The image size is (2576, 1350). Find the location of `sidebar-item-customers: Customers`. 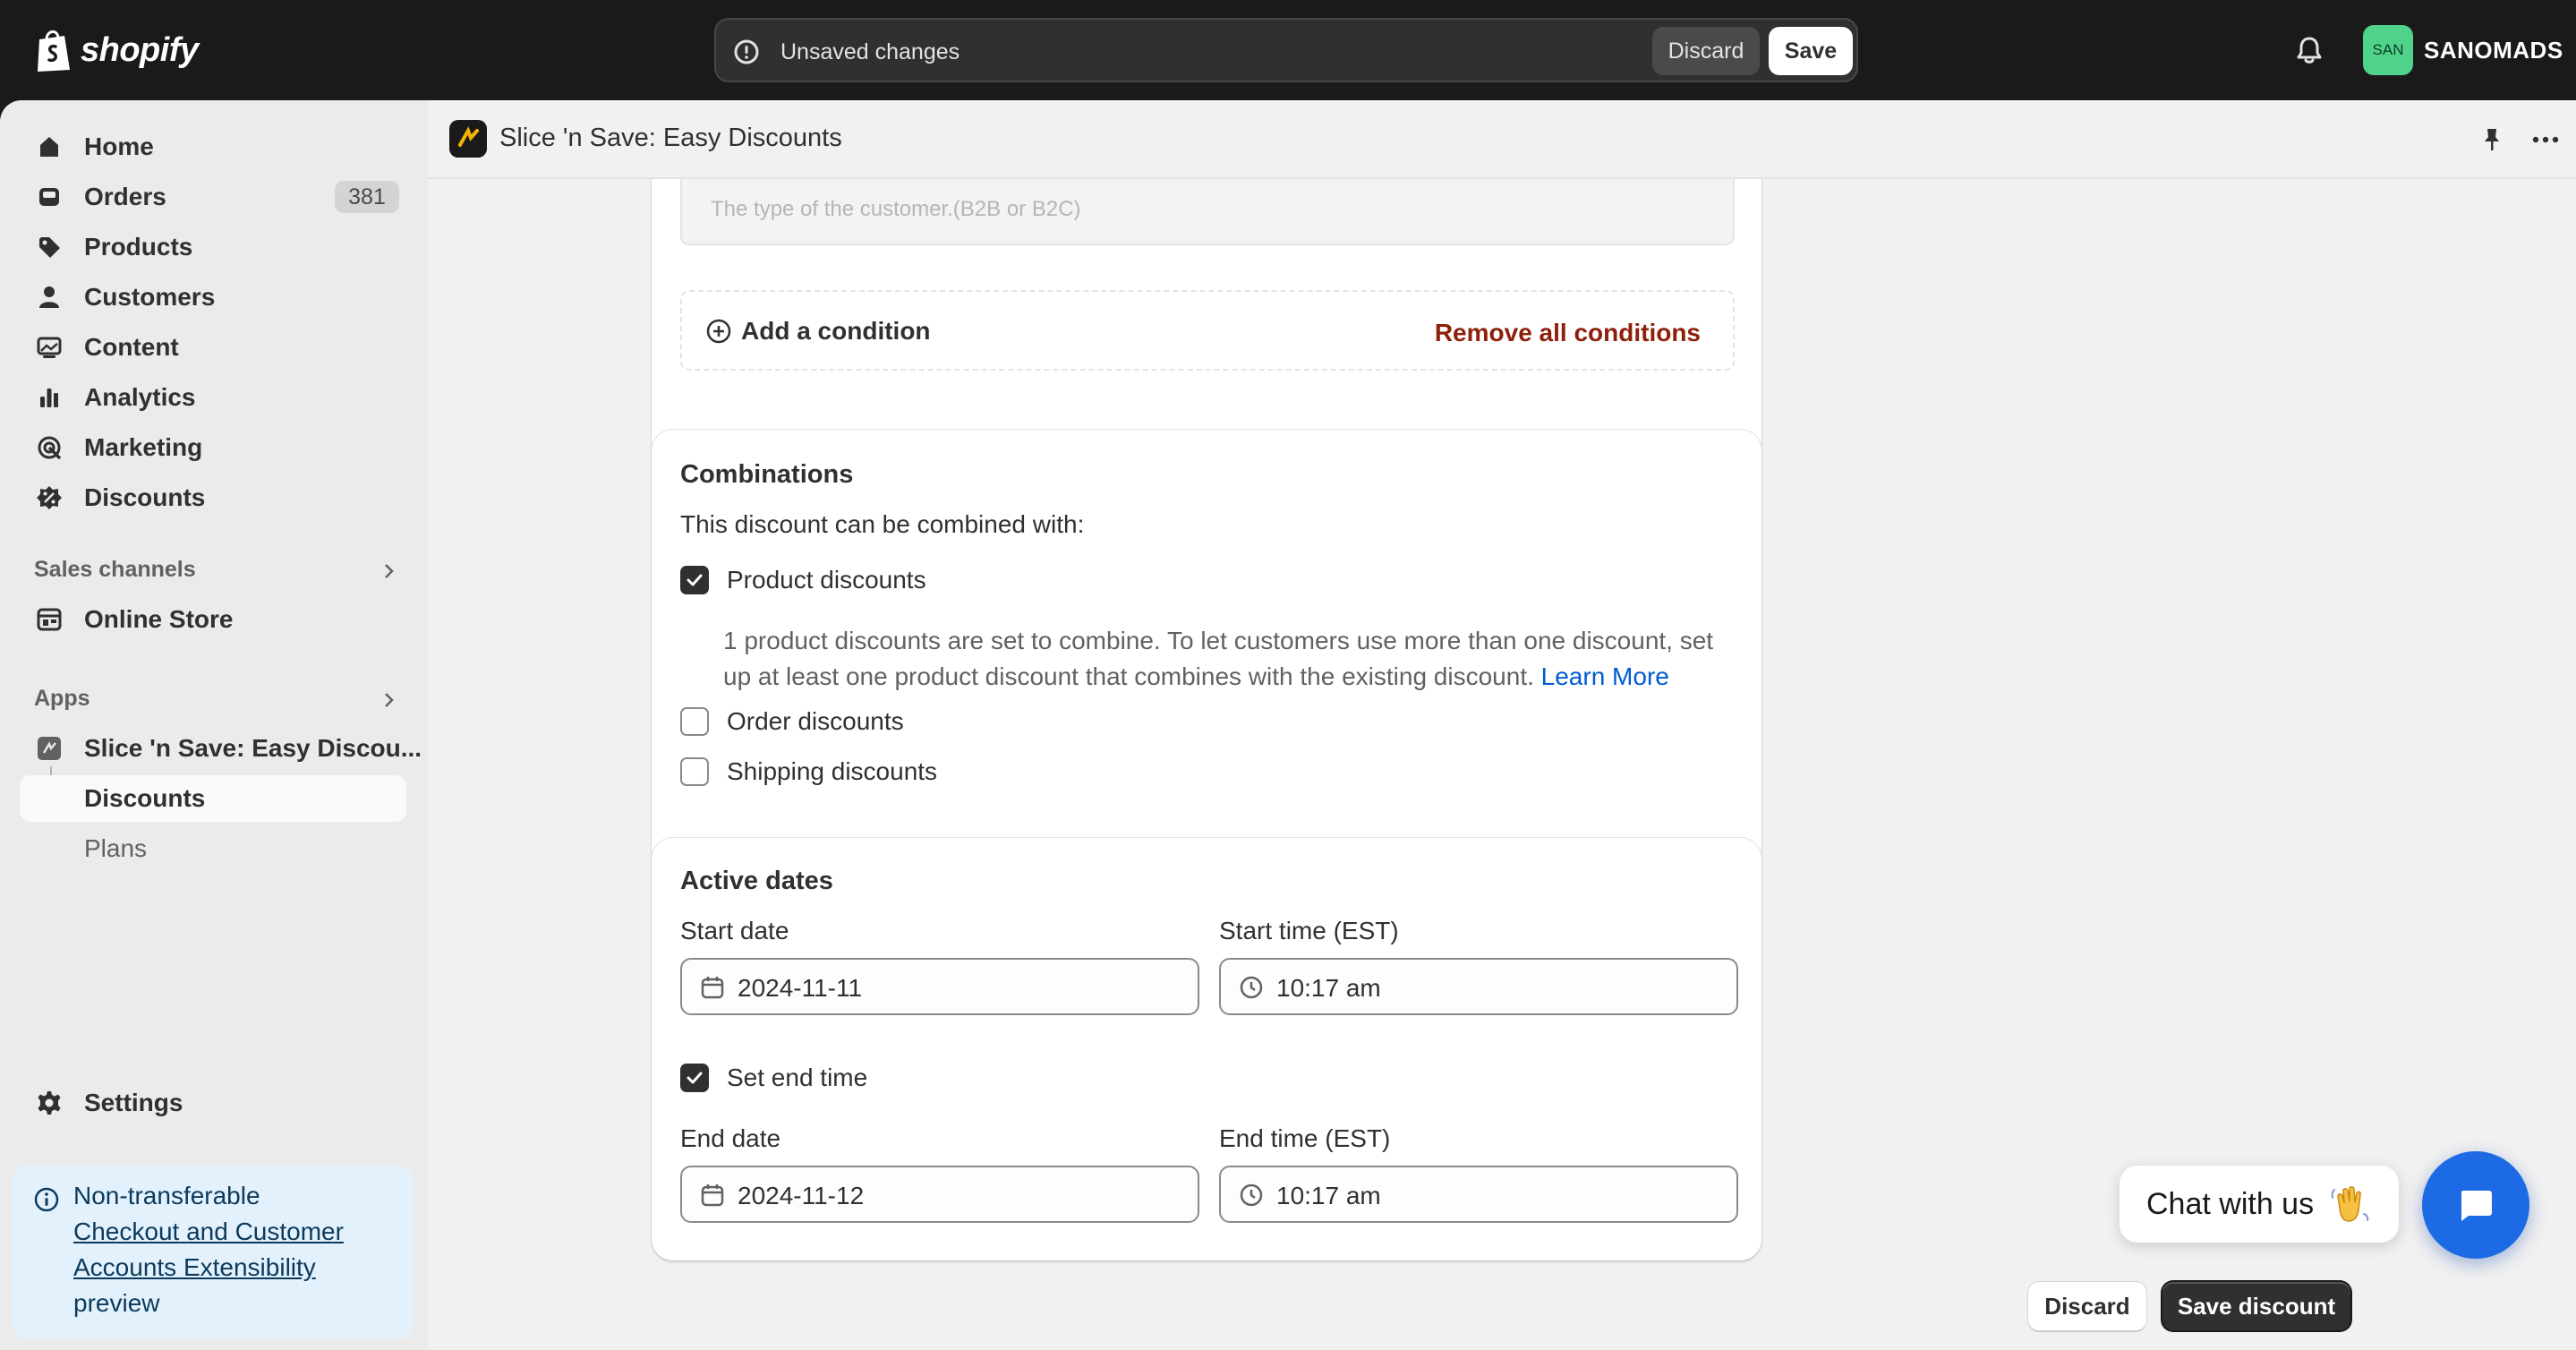

sidebar-item-customers: Customers is located at coordinates (213, 297).